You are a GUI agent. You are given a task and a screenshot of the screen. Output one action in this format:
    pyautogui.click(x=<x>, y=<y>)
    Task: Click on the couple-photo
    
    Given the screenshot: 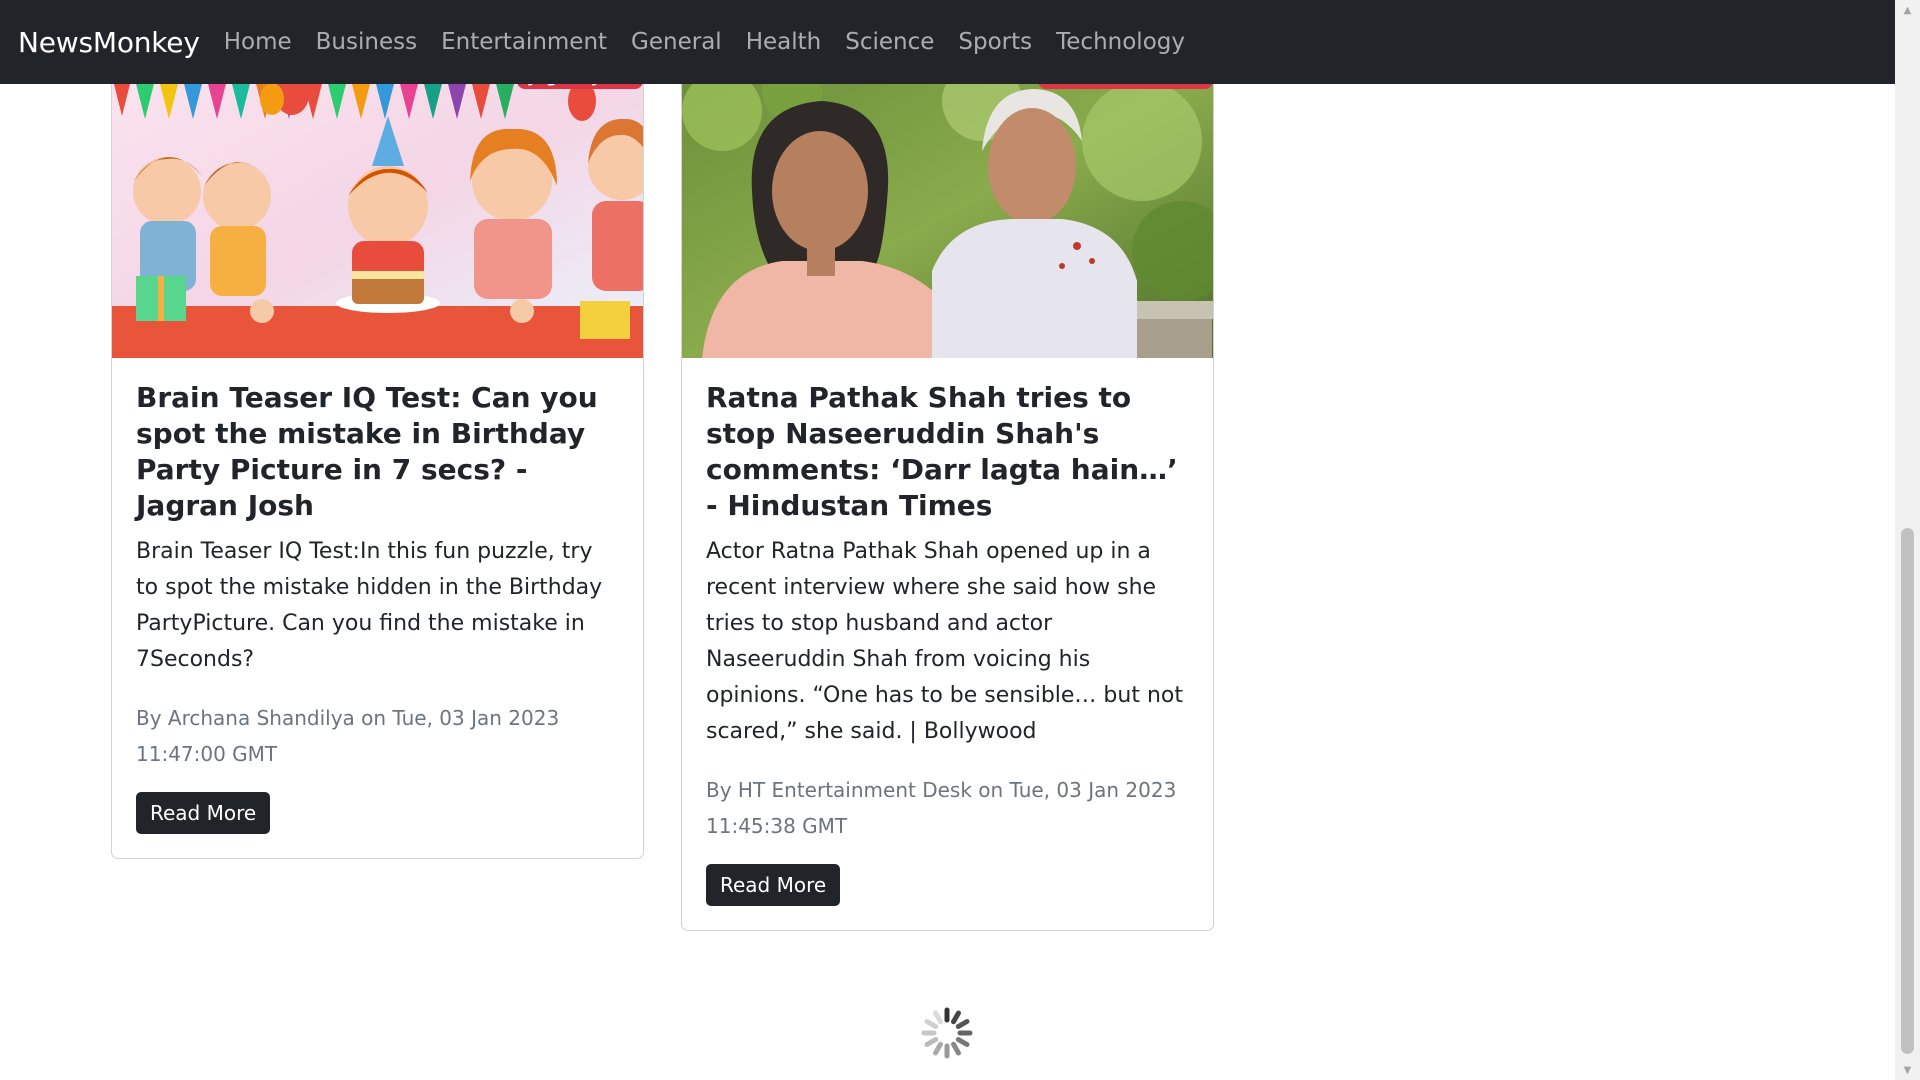 What is the action you would take?
    pyautogui.click(x=947, y=214)
    